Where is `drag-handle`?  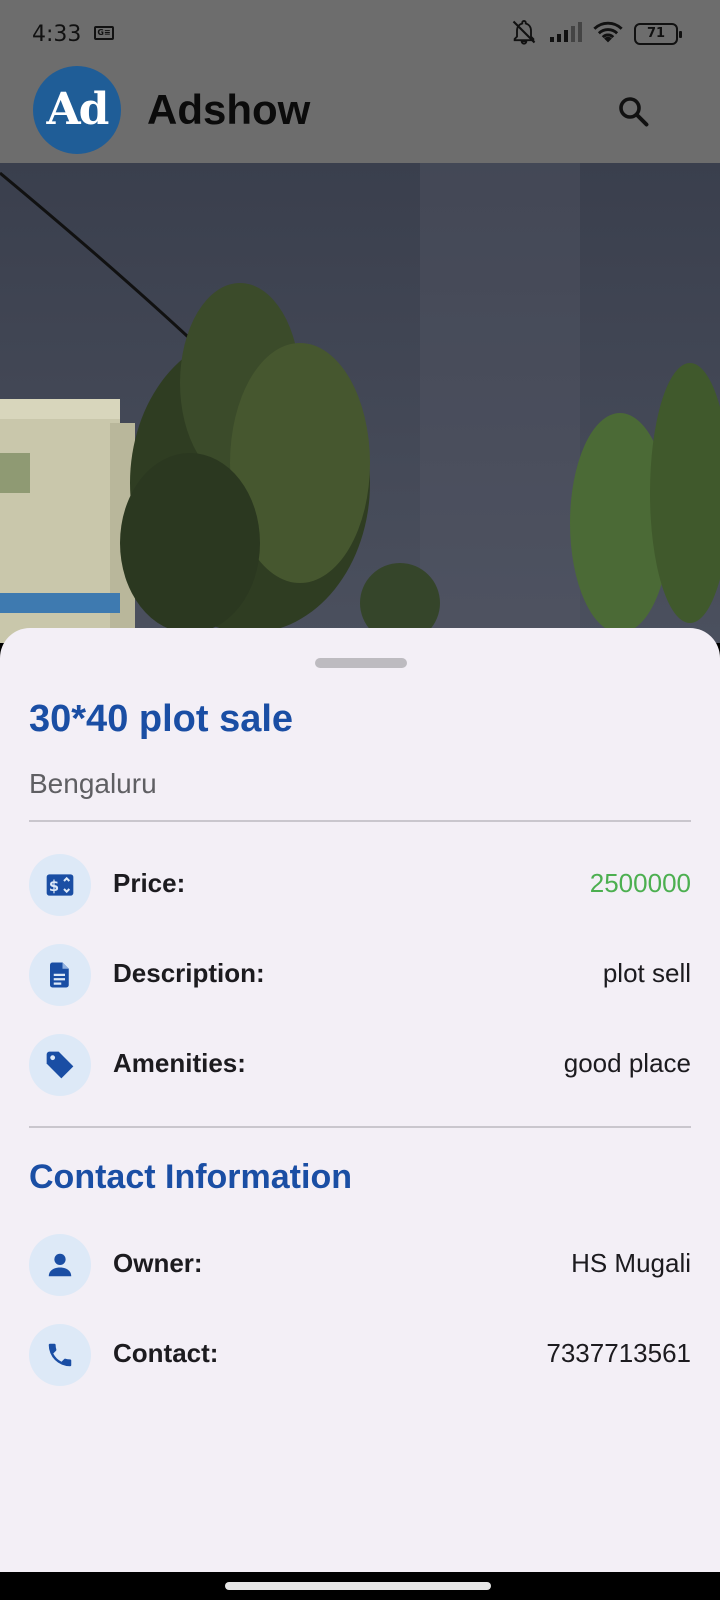
drag-handle is located at coordinates (361, 663).